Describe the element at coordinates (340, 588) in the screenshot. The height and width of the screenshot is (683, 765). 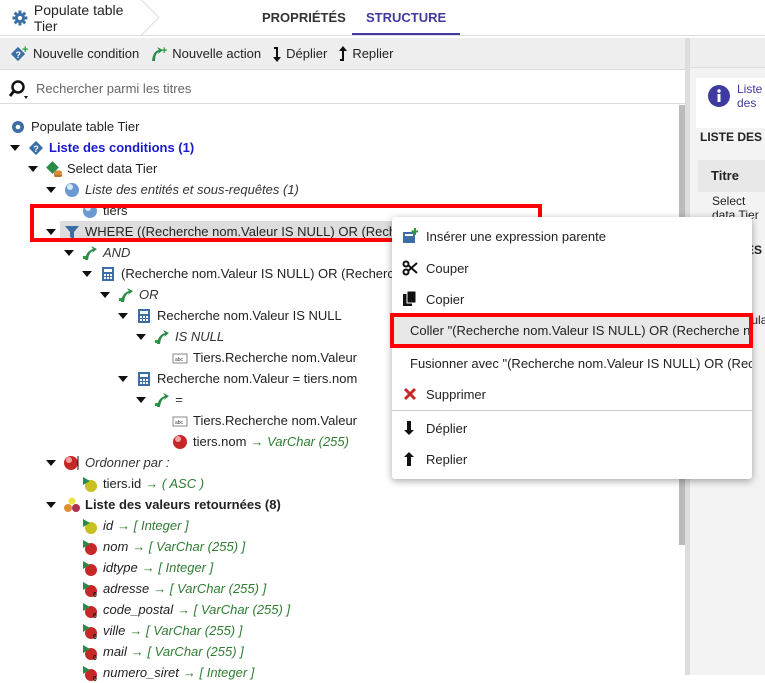
I see `tree-node: 0 adresse → [ VarChar (255) ]` at that location.